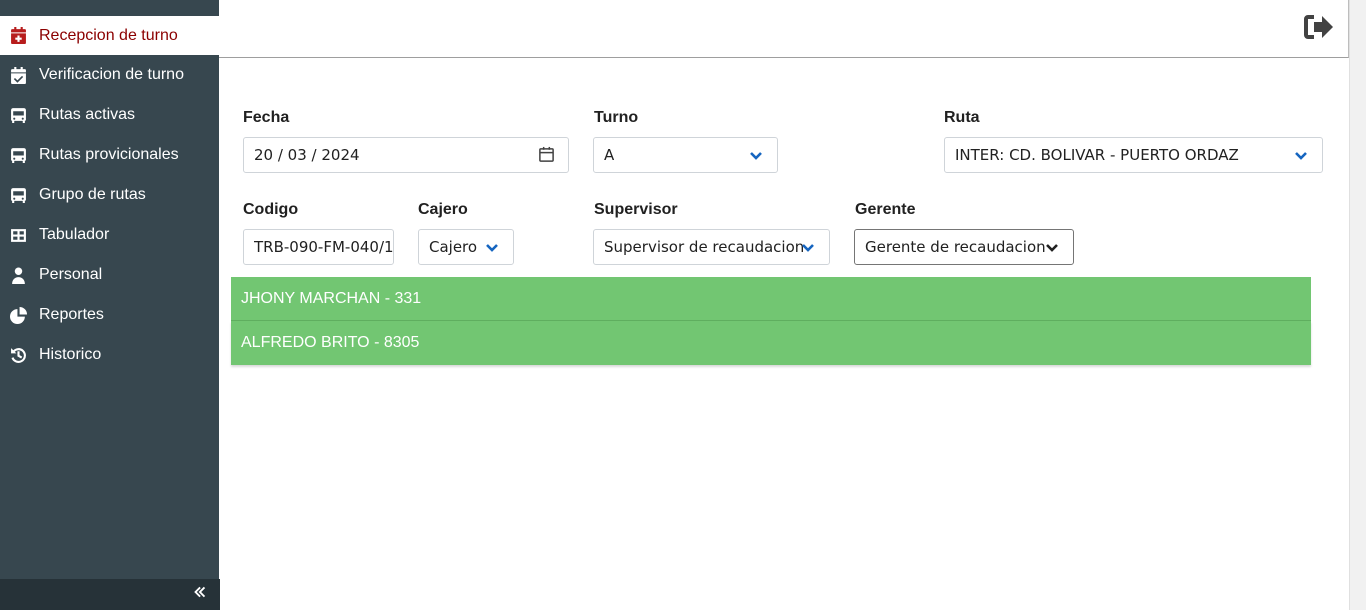 The width and height of the screenshot is (1366, 610). I want to click on sidebar-item-reportes: Reportes, so click(109, 315).